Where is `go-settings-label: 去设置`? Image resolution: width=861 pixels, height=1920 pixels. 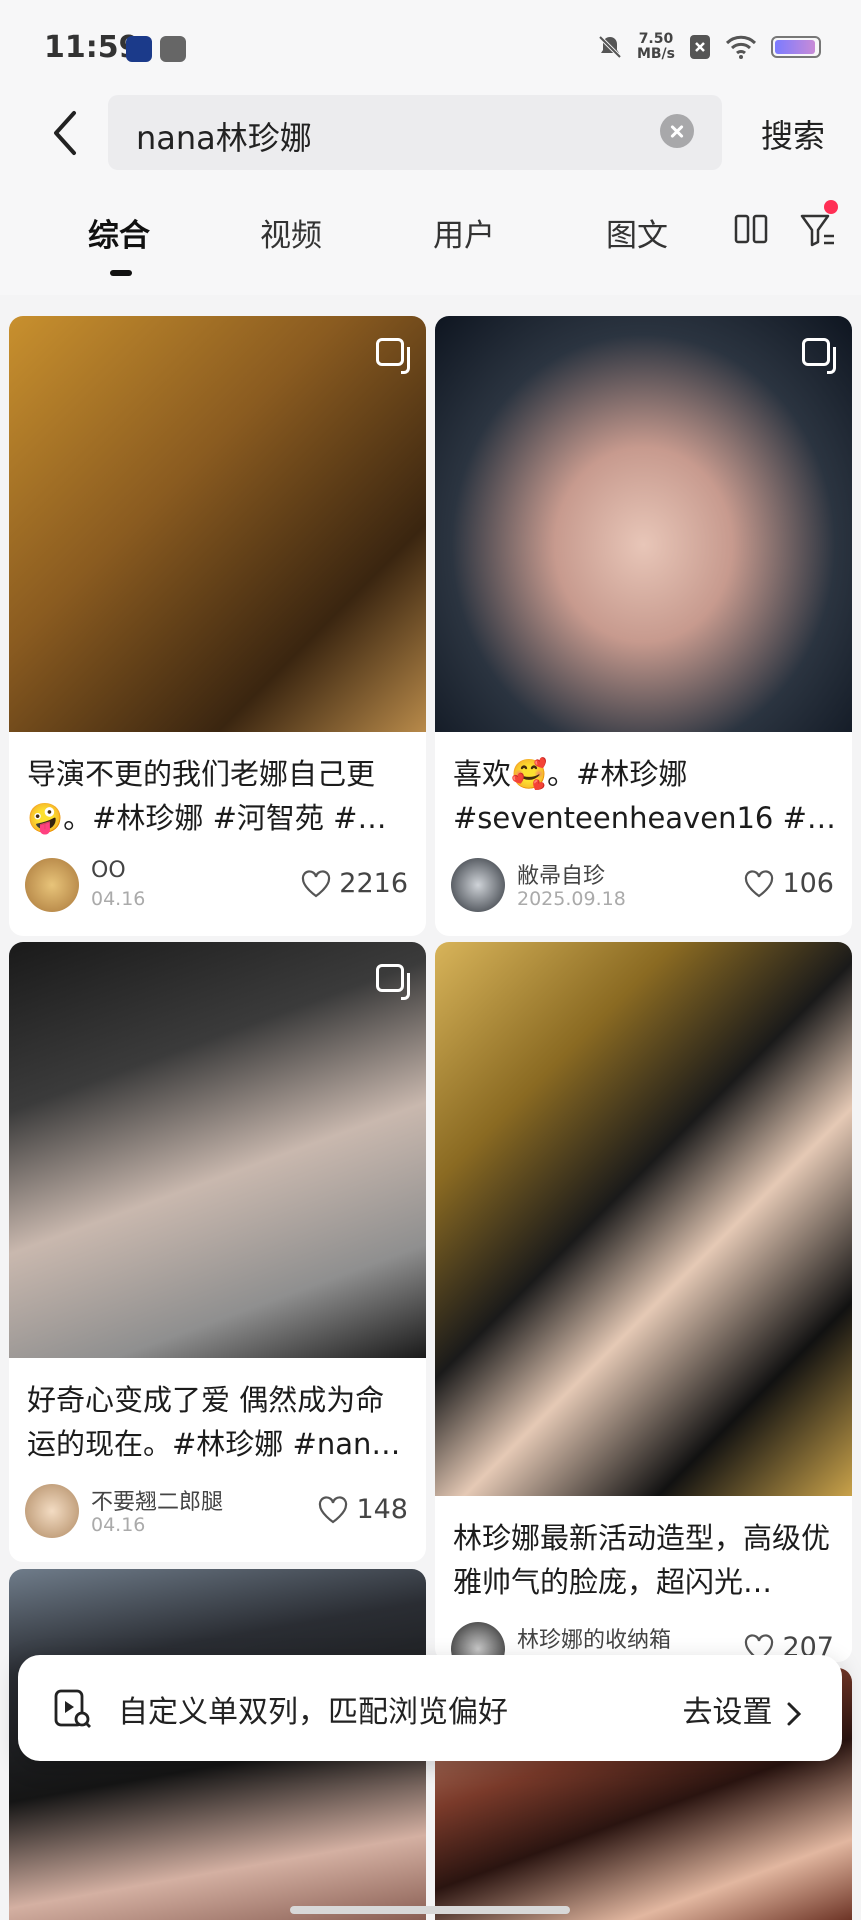
go-settings-label: 去设置 is located at coordinates (727, 1712).